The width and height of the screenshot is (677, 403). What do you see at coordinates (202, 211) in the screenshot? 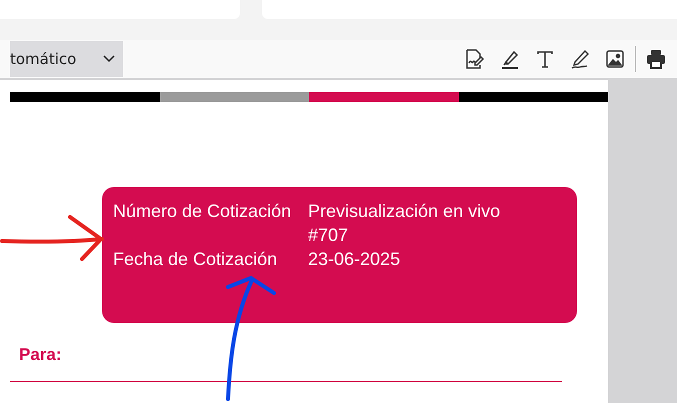
I see `field-label: Número de Cotización` at bounding box center [202, 211].